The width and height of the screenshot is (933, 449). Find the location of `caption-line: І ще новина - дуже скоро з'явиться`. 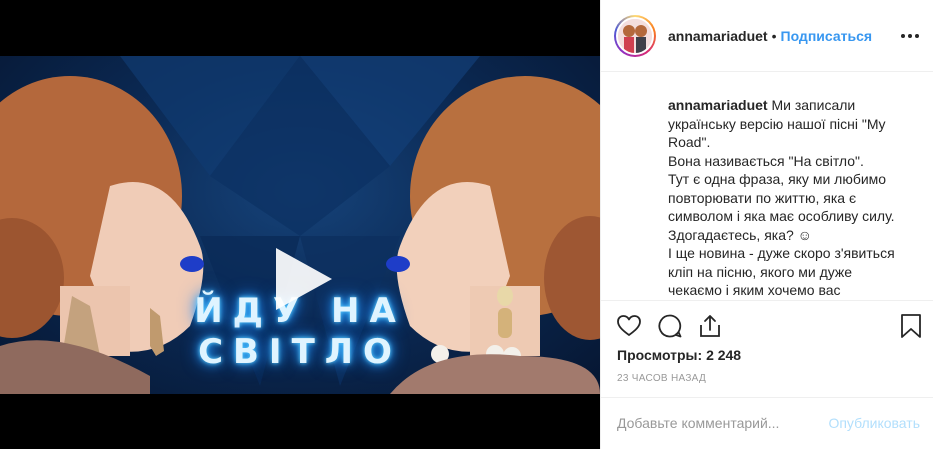

caption-line: І ще новина - дуже скоро з'явиться is located at coordinates (781, 253).